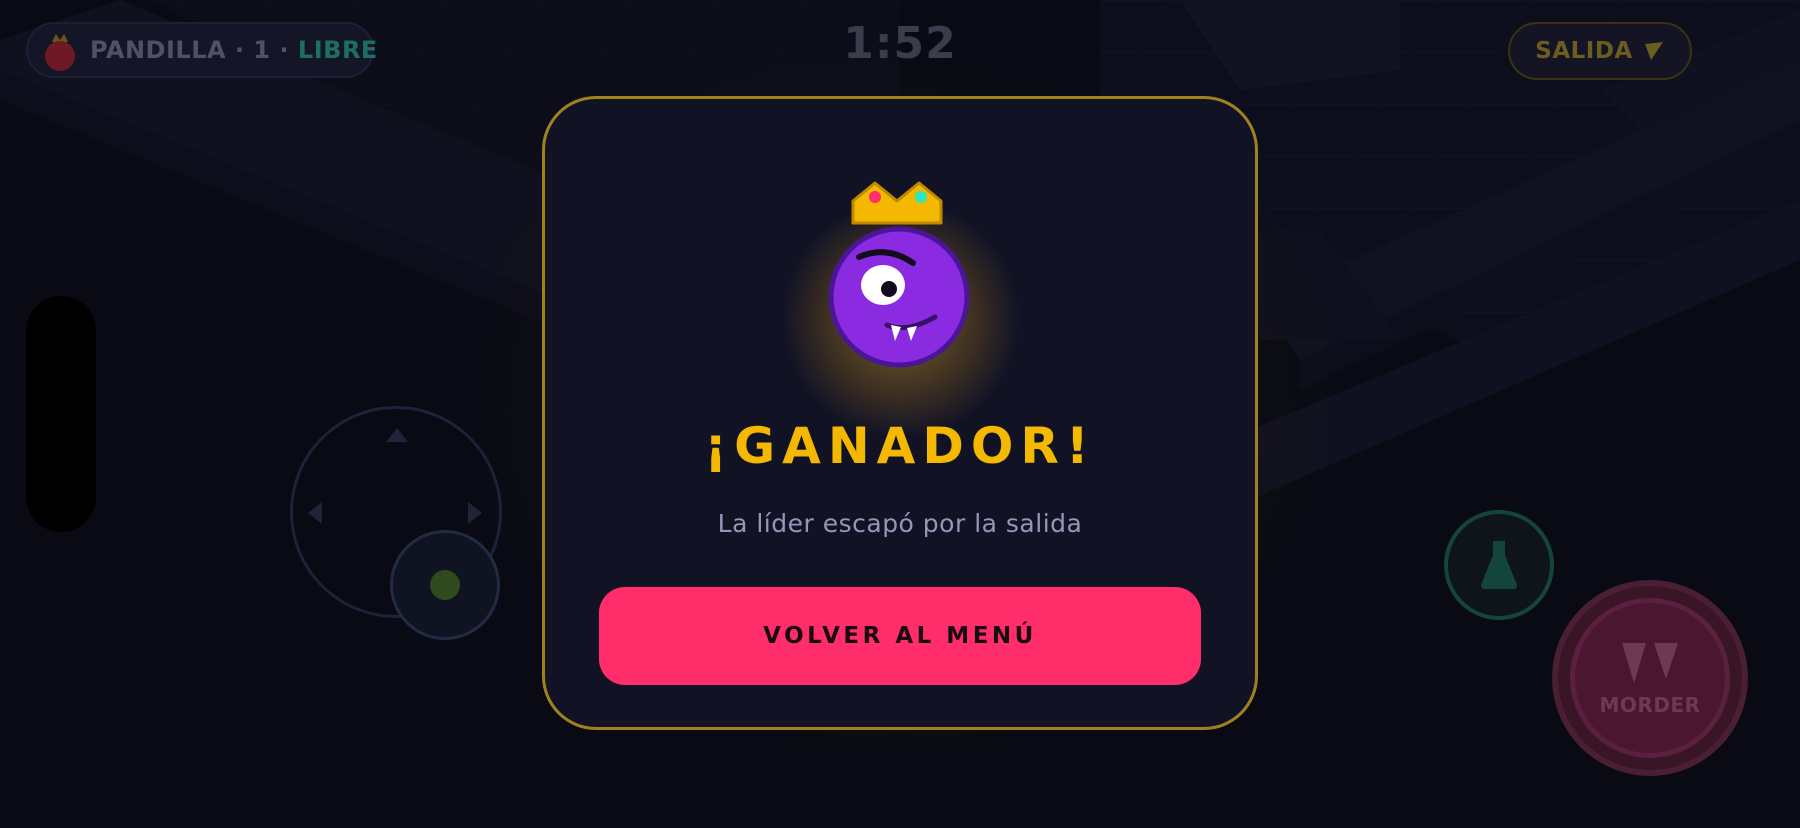  I want to click on joystick-up-arrow-icon, so click(397, 435).